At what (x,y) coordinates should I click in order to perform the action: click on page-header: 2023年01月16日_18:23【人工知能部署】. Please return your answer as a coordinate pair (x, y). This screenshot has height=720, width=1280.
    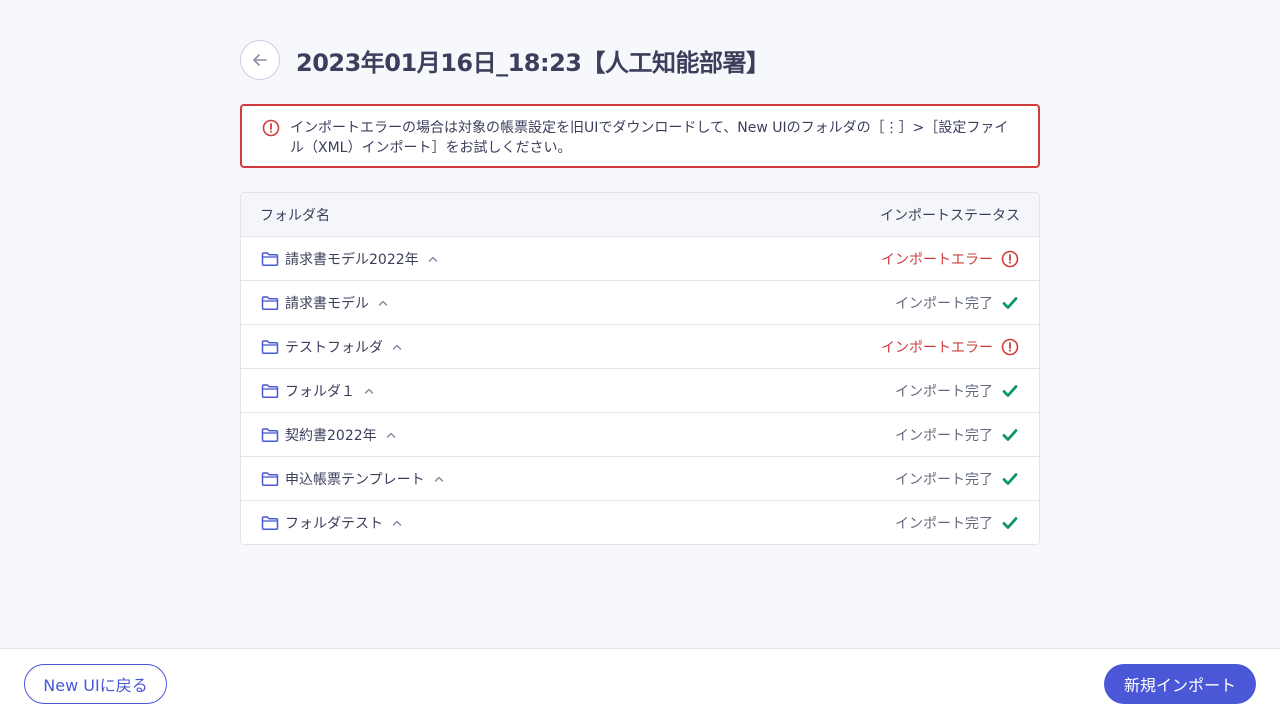
    Looking at the image, I should click on (640, 60).